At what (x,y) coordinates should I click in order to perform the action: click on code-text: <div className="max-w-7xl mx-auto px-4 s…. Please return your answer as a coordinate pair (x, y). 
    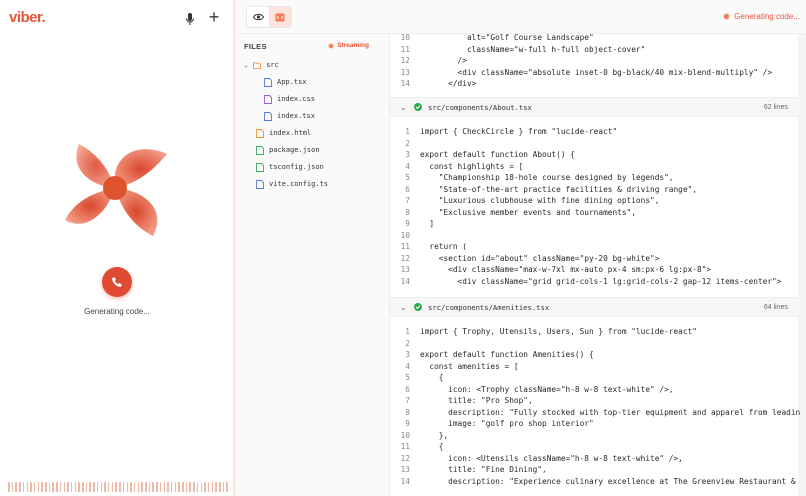
    Looking at the image, I should click on (566, 269).